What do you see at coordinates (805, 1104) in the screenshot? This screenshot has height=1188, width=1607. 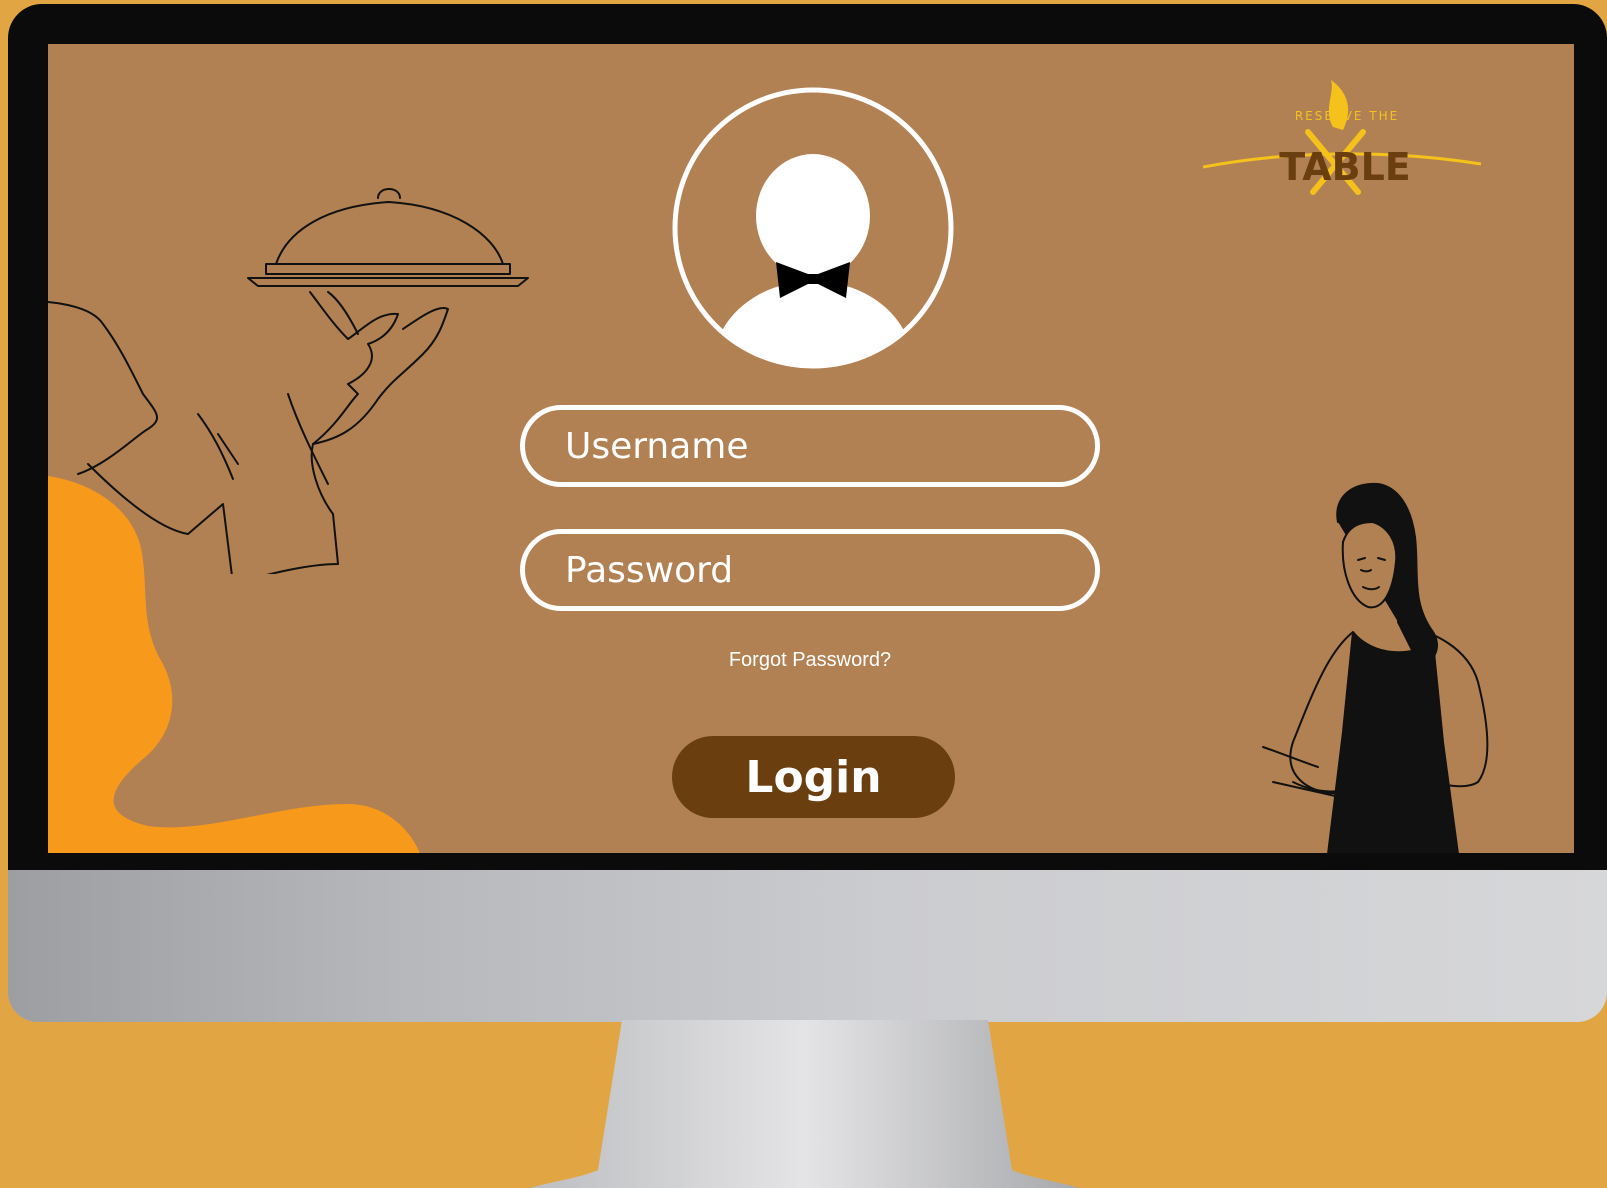 I see `monitor-stand` at bounding box center [805, 1104].